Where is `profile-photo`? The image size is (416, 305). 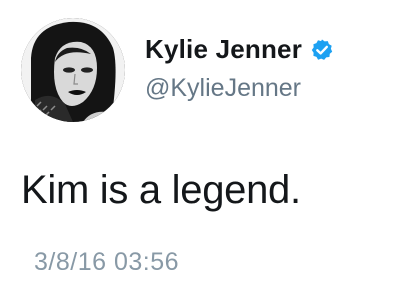 profile-photo is located at coordinates (73, 70).